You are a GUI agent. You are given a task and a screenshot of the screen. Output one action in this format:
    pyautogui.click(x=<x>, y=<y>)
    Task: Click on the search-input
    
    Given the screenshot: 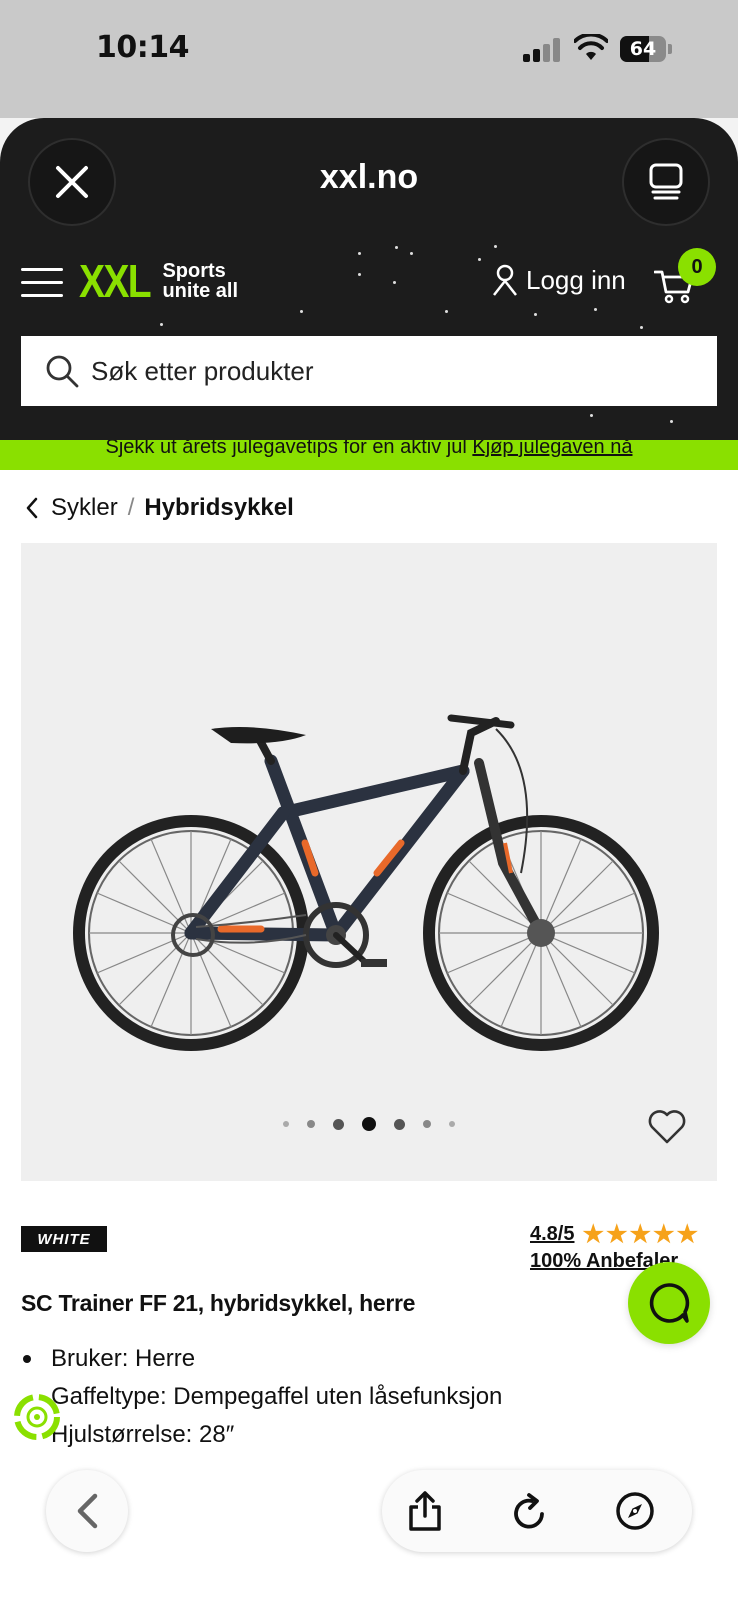 What is the action you would take?
    pyautogui.click(x=371, y=371)
    